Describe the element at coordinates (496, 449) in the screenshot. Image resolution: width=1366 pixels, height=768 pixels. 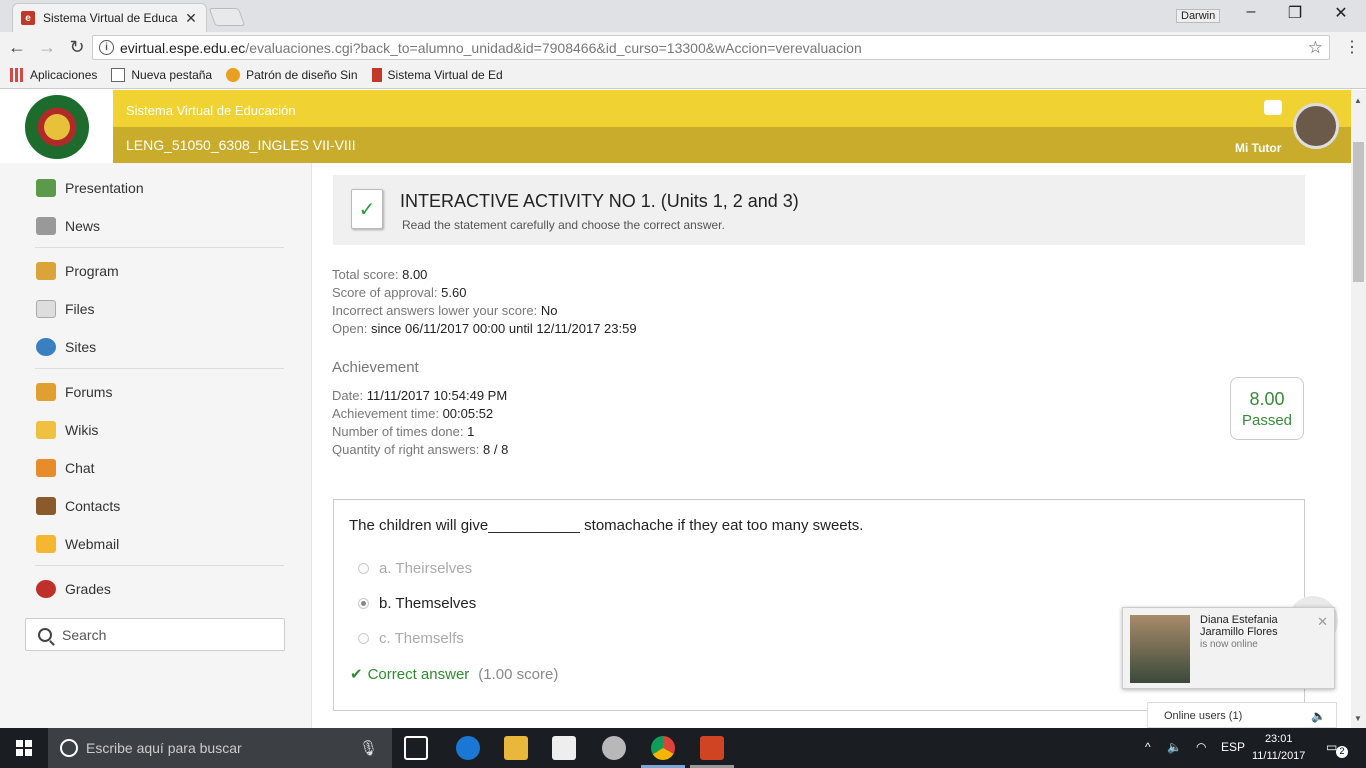
I see `right-answers: 8 / 8` at that location.